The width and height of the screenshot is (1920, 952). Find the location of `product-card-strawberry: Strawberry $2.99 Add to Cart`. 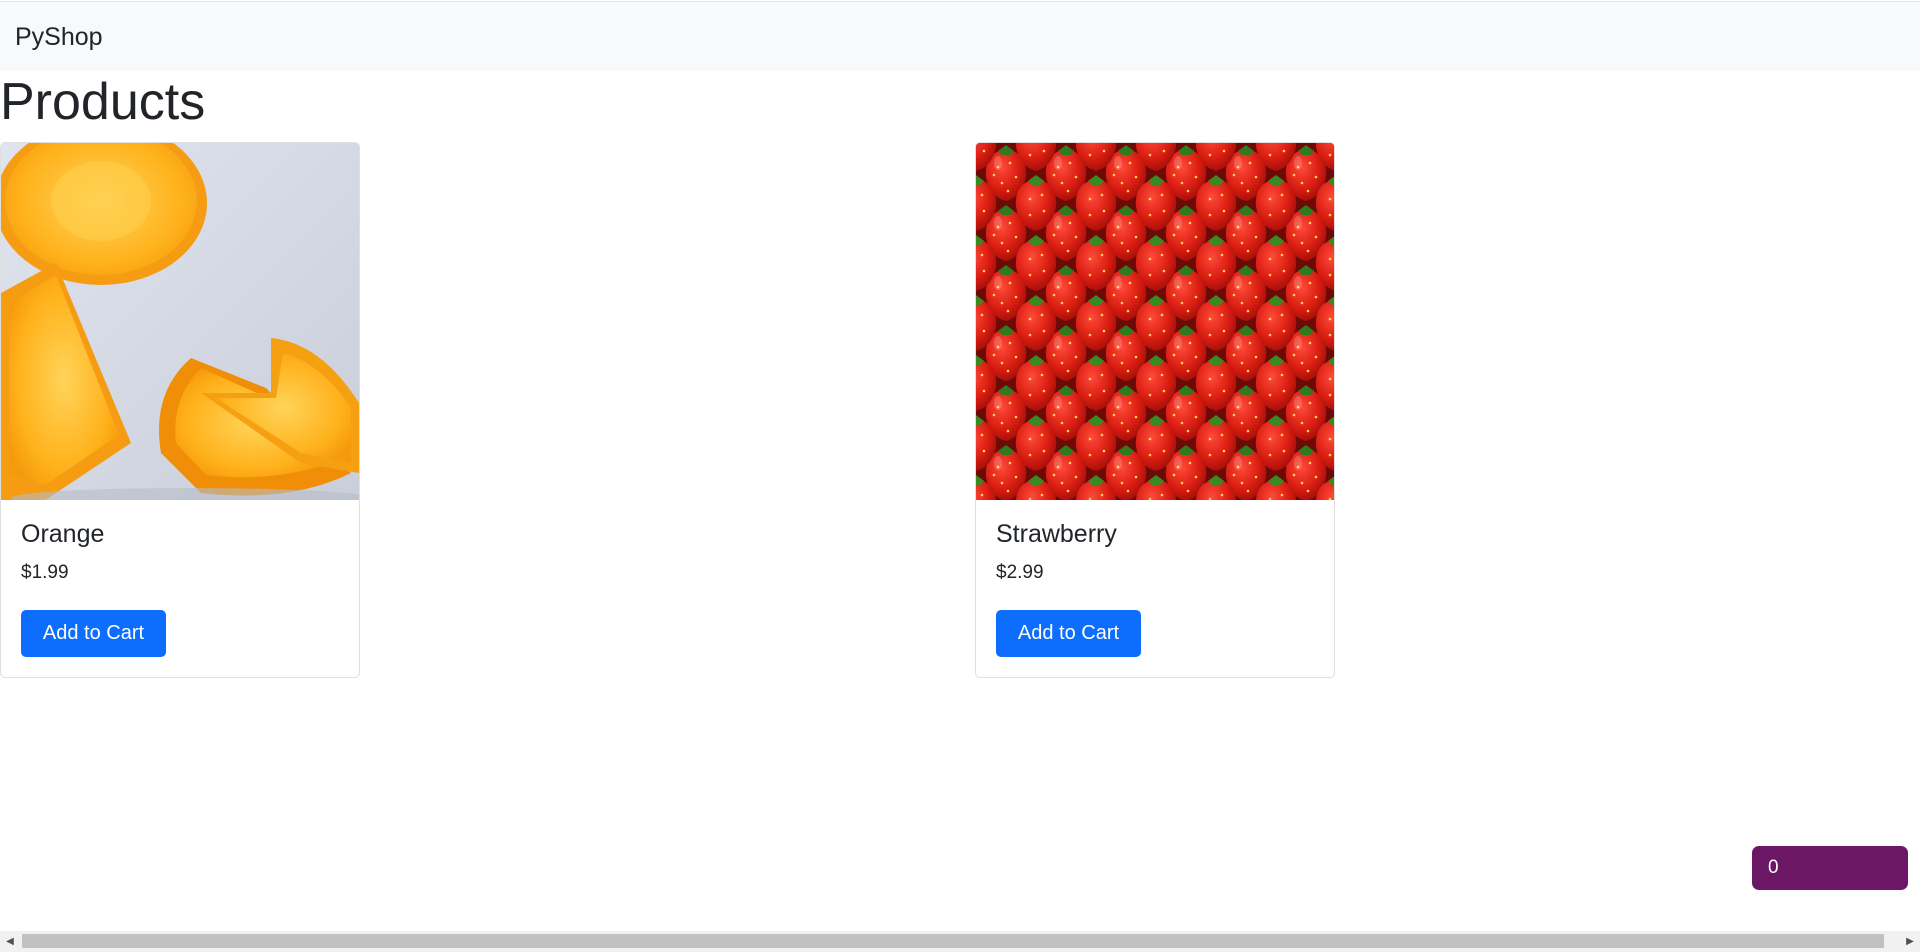

product-card-strawberry: Strawberry $2.99 Add to Cart is located at coordinates (1155, 410).